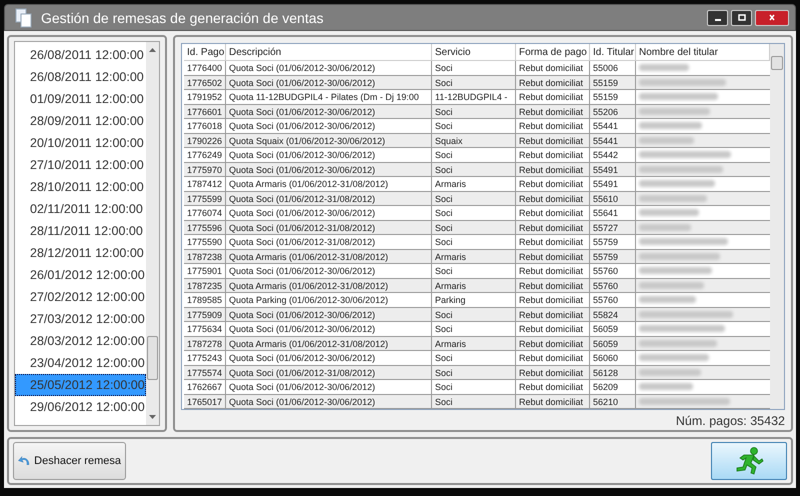 This screenshot has width=800, height=496. What do you see at coordinates (80, 407) in the screenshot?
I see `date-item: 29/06/2012 12:00:00` at bounding box center [80, 407].